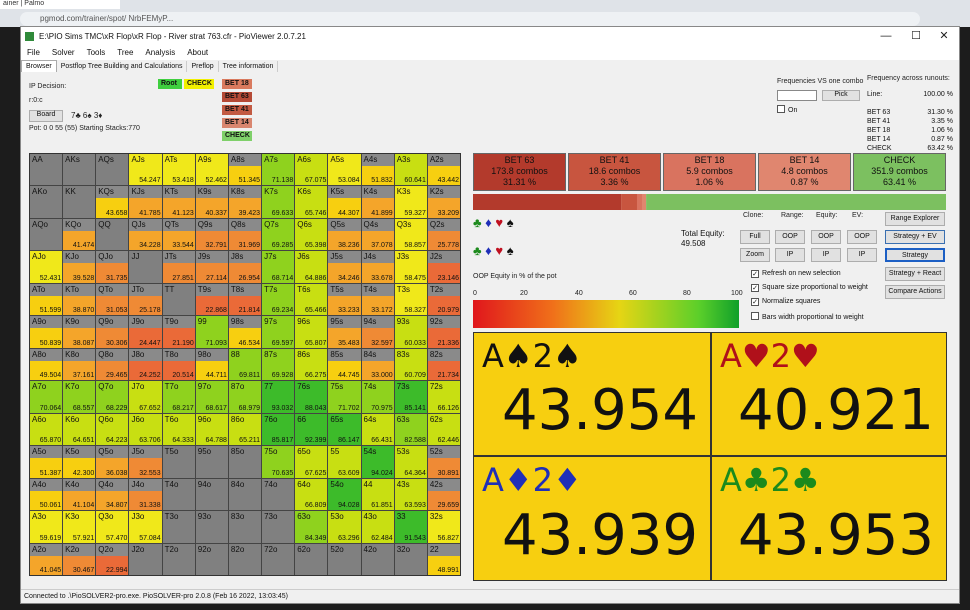 The image size is (970, 610). Describe the element at coordinates (916, 36) in the screenshot. I see `maximize-button: ☐` at that location.